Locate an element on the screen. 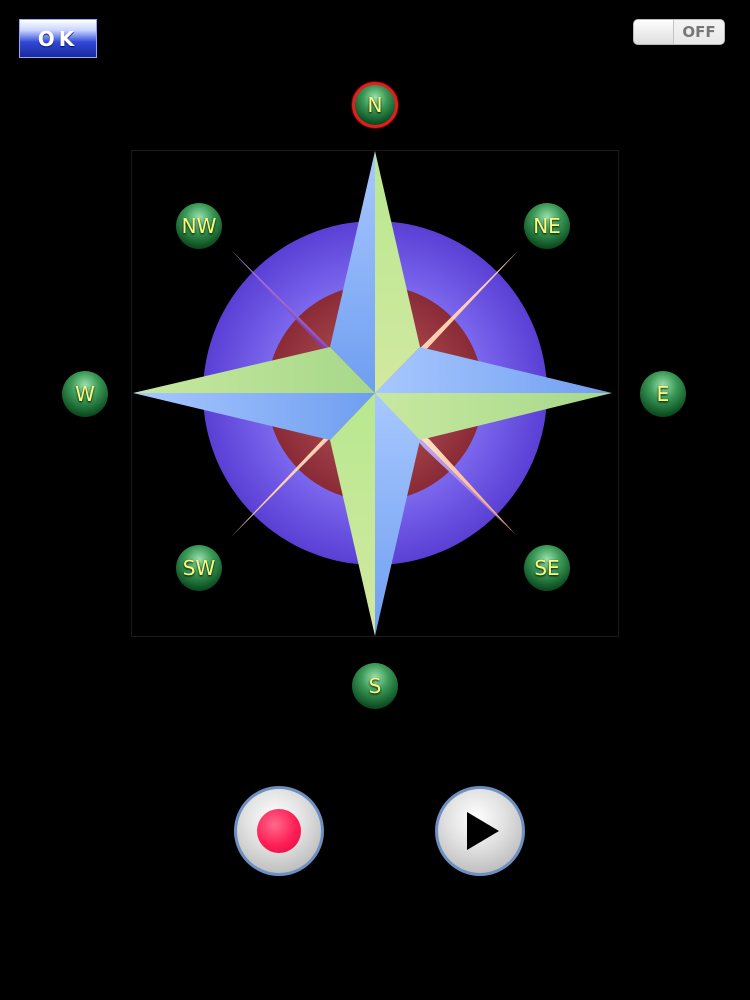 The height and width of the screenshot is (1000, 750). direction-w-label: W is located at coordinates (85, 394).